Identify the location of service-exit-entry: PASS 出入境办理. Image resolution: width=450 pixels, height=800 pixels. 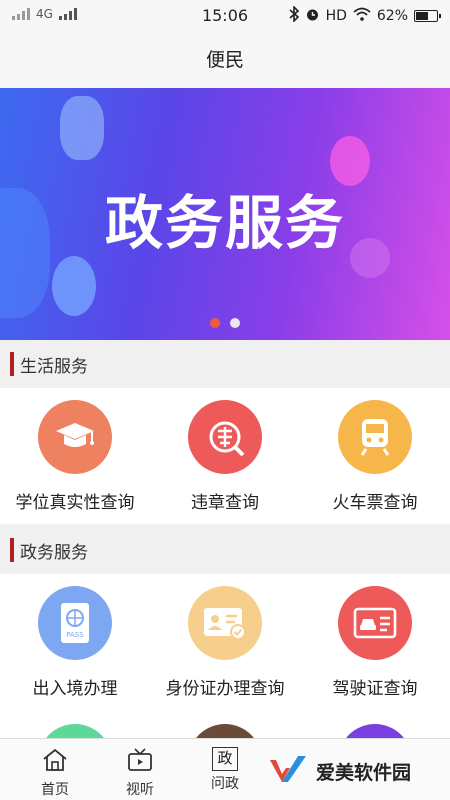
(75, 642).